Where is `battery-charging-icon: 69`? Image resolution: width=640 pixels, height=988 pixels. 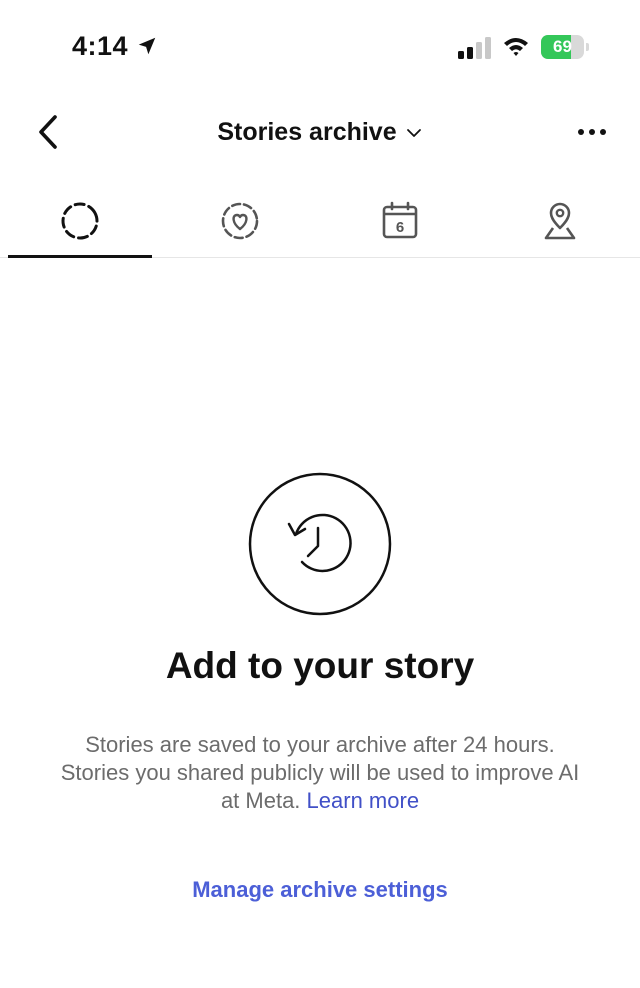
battery-charging-icon: 69 is located at coordinates (565, 47).